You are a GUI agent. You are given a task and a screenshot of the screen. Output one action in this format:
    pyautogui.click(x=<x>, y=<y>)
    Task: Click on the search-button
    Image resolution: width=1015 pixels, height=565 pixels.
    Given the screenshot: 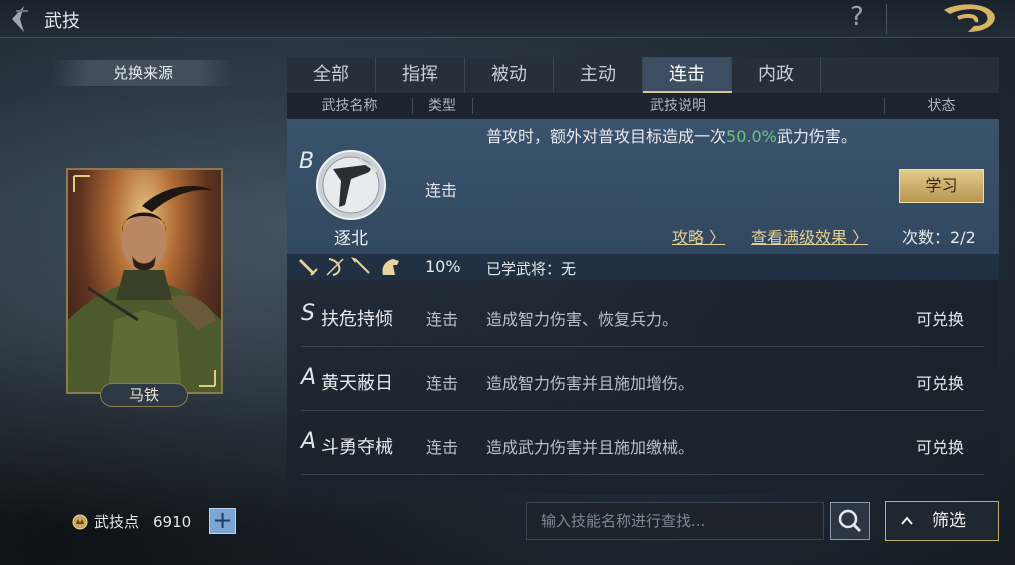 What is the action you would take?
    pyautogui.click(x=850, y=521)
    